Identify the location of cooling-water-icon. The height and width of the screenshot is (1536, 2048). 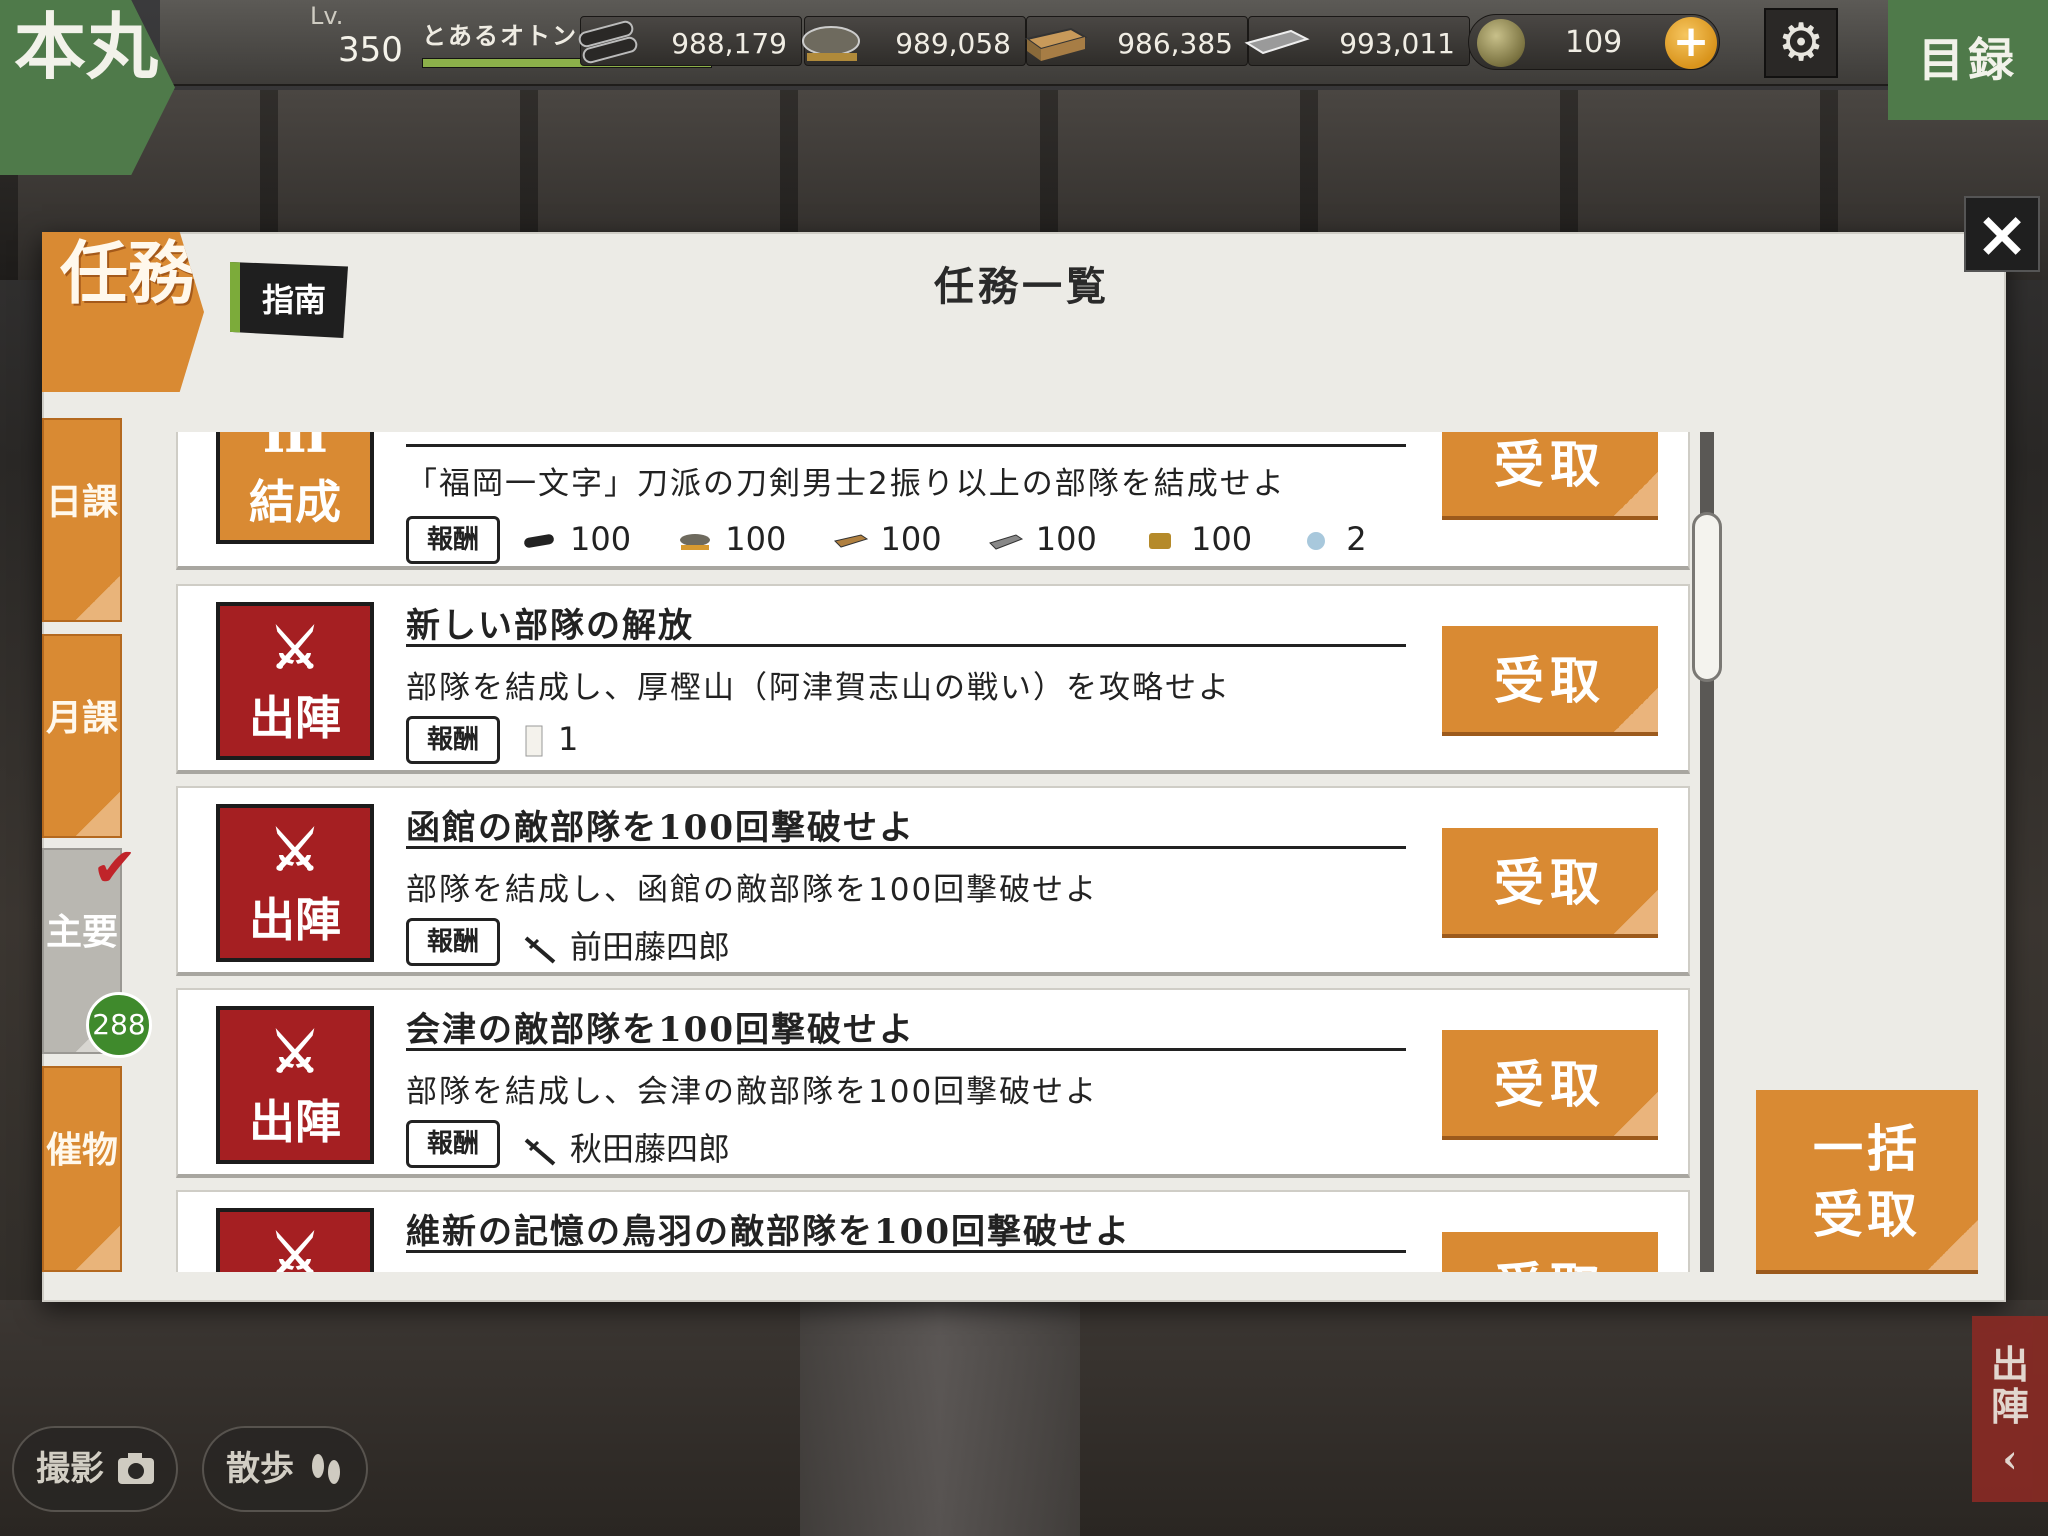
(831, 43).